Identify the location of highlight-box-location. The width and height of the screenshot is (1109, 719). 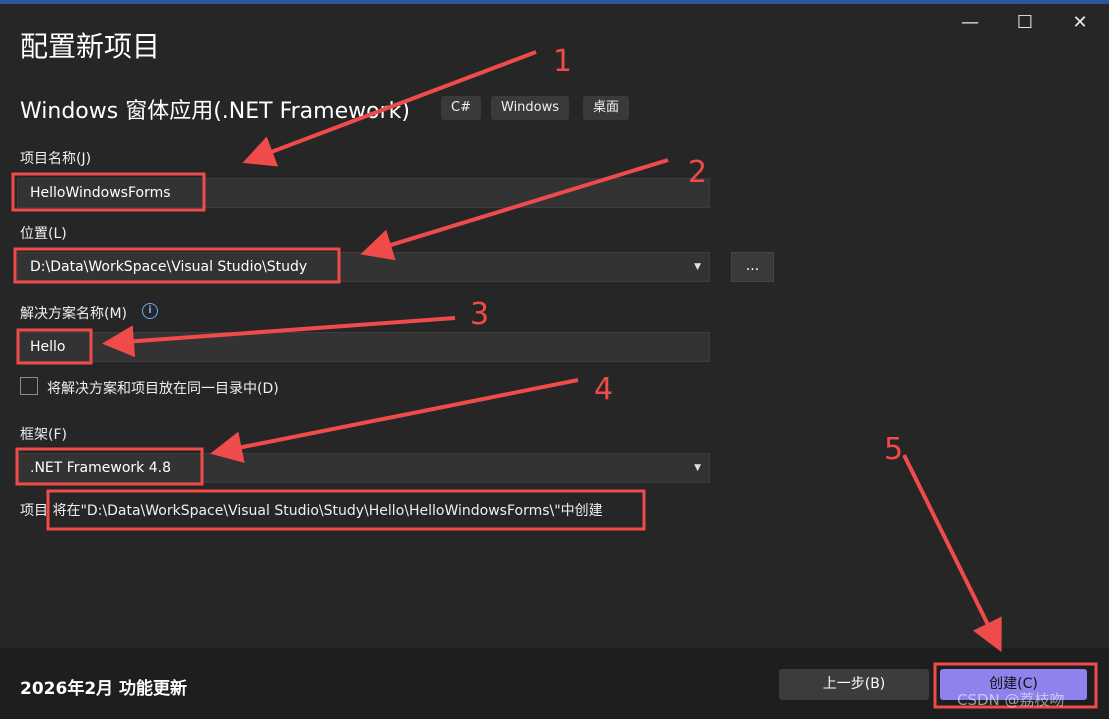
(177, 265).